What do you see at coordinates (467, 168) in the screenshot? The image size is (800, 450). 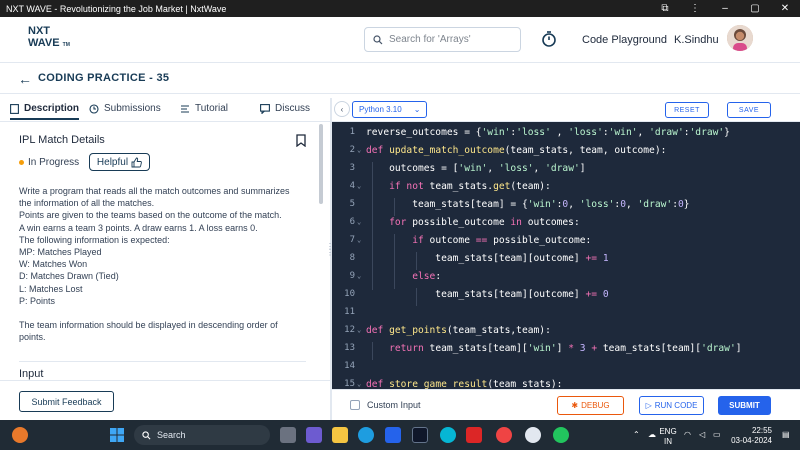 I see `code-line: 3 outcomes = ['win', 'loss', 'draw']` at bounding box center [467, 168].